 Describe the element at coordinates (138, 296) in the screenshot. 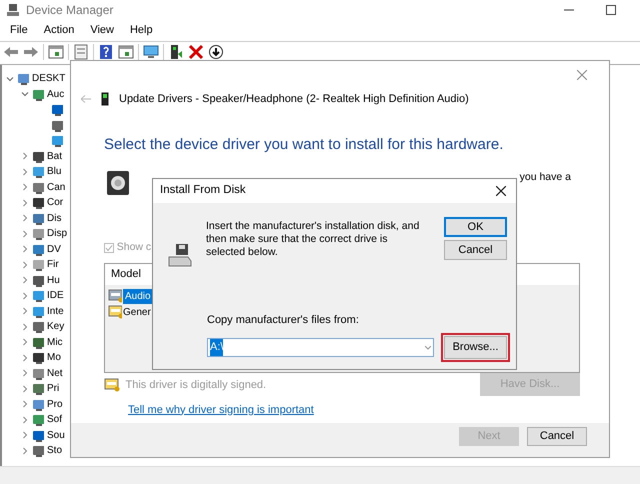

I see `model-row: Audio` at that location.